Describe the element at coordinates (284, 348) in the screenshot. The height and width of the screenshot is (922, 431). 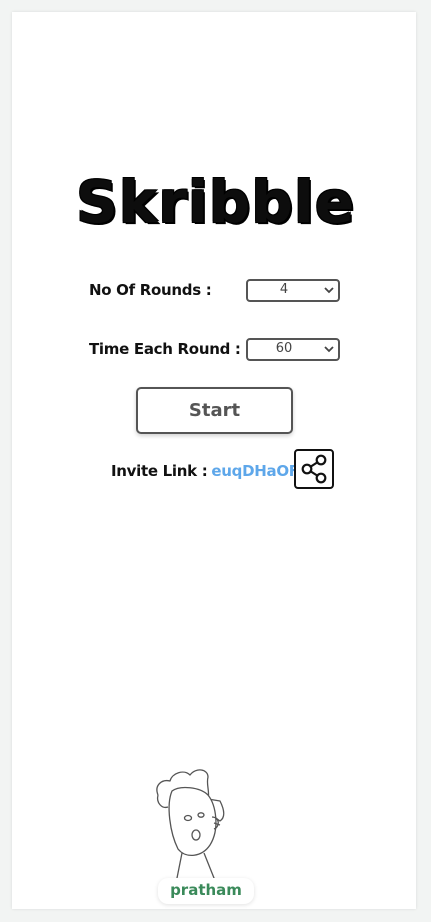
I see `time-select-value: 60` at that location.